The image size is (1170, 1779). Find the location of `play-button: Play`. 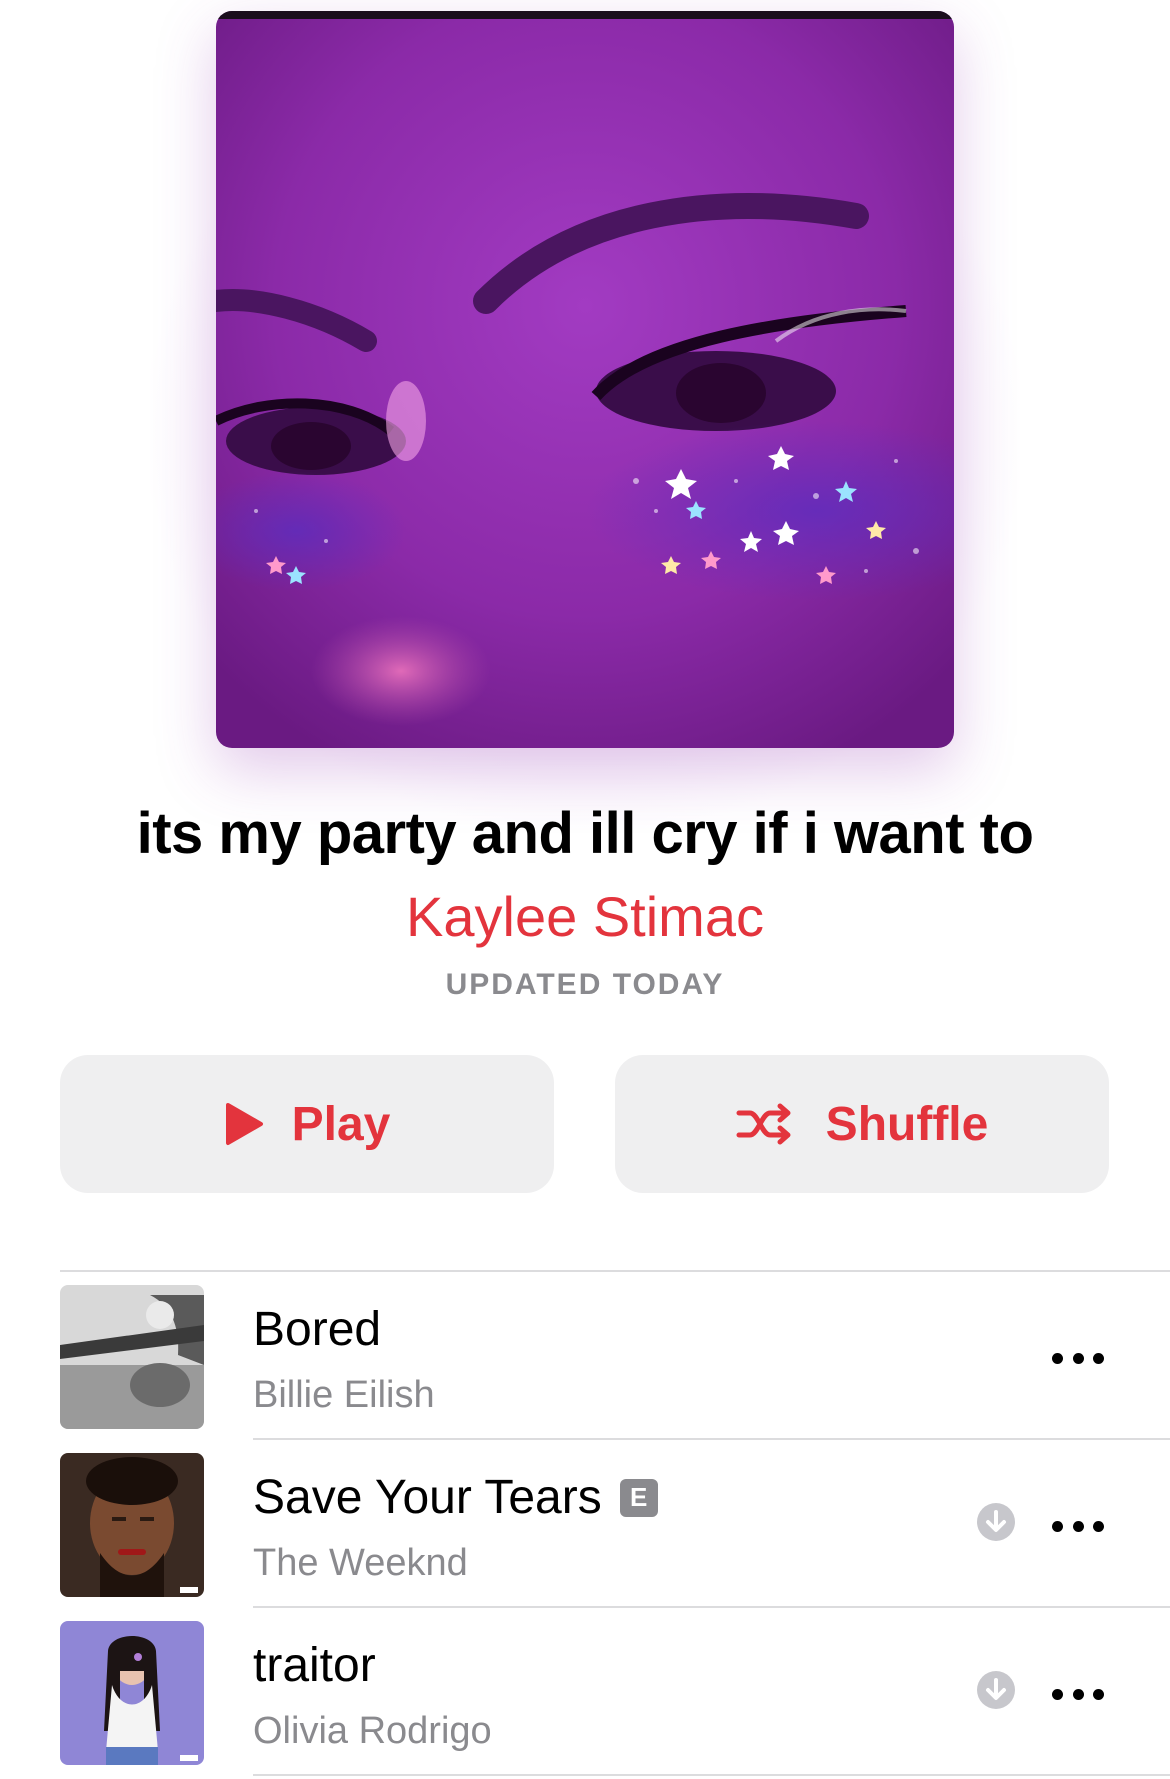

play-button: Play is located at coordinates (307, 1124).